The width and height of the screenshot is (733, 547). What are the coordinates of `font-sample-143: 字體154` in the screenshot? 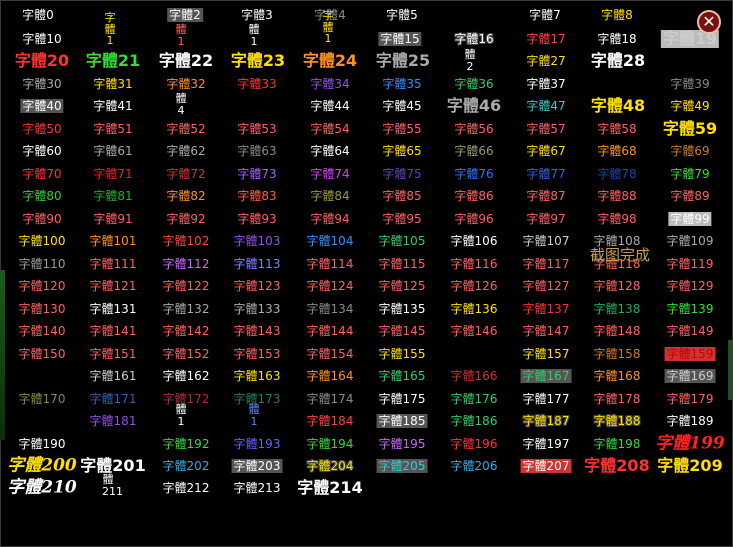 It's located at (330, 354).